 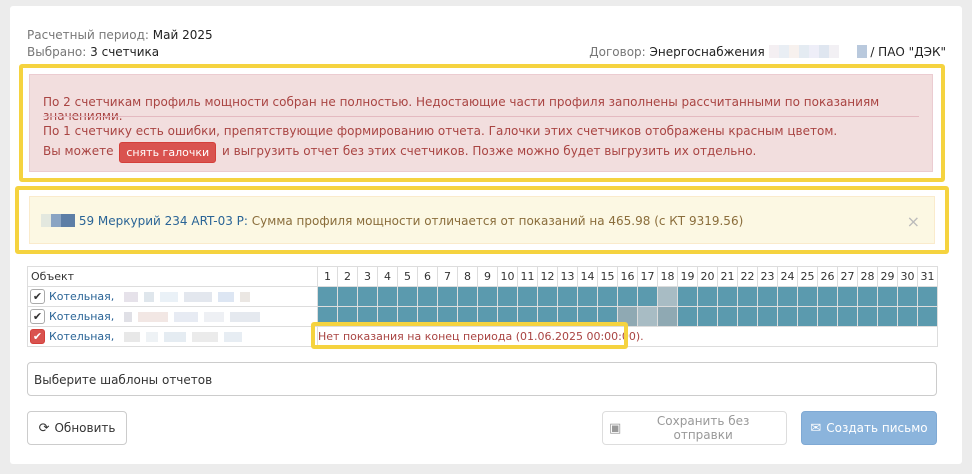 What do you see at coordinates (447, 276) in the screenshot?
I see `day-column-header: 7` at bounding box center [447, 276].